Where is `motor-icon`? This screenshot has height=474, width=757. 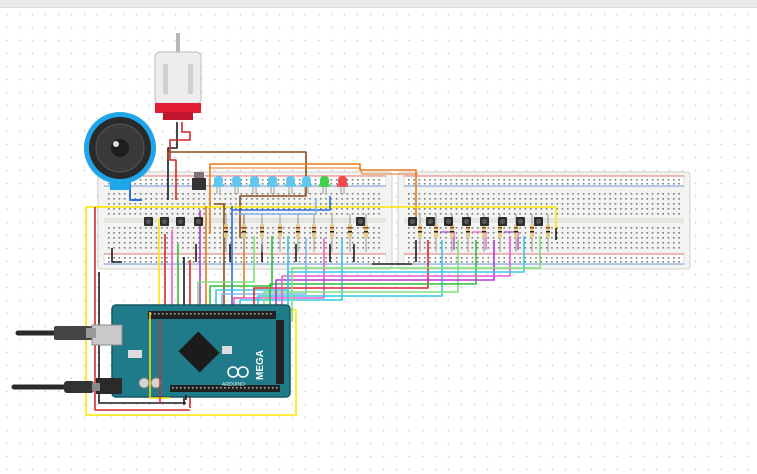 motor-icon is located at coordinates (178, 76).